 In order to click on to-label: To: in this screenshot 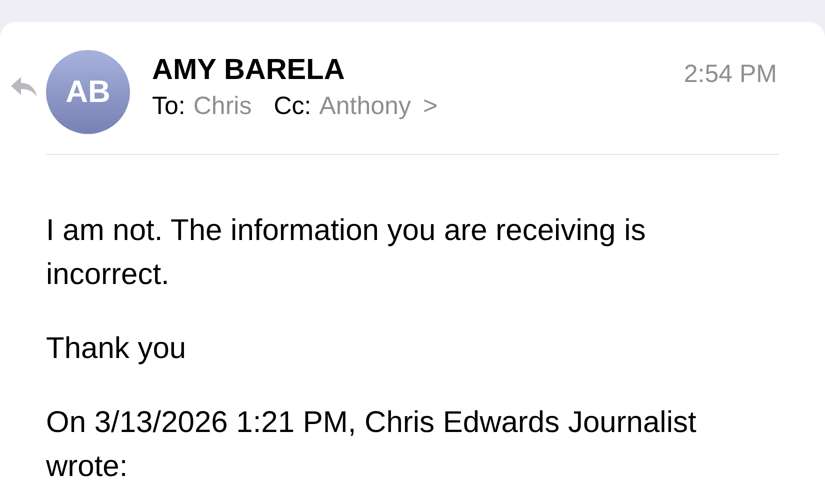, I will do `click(169, 106)`.